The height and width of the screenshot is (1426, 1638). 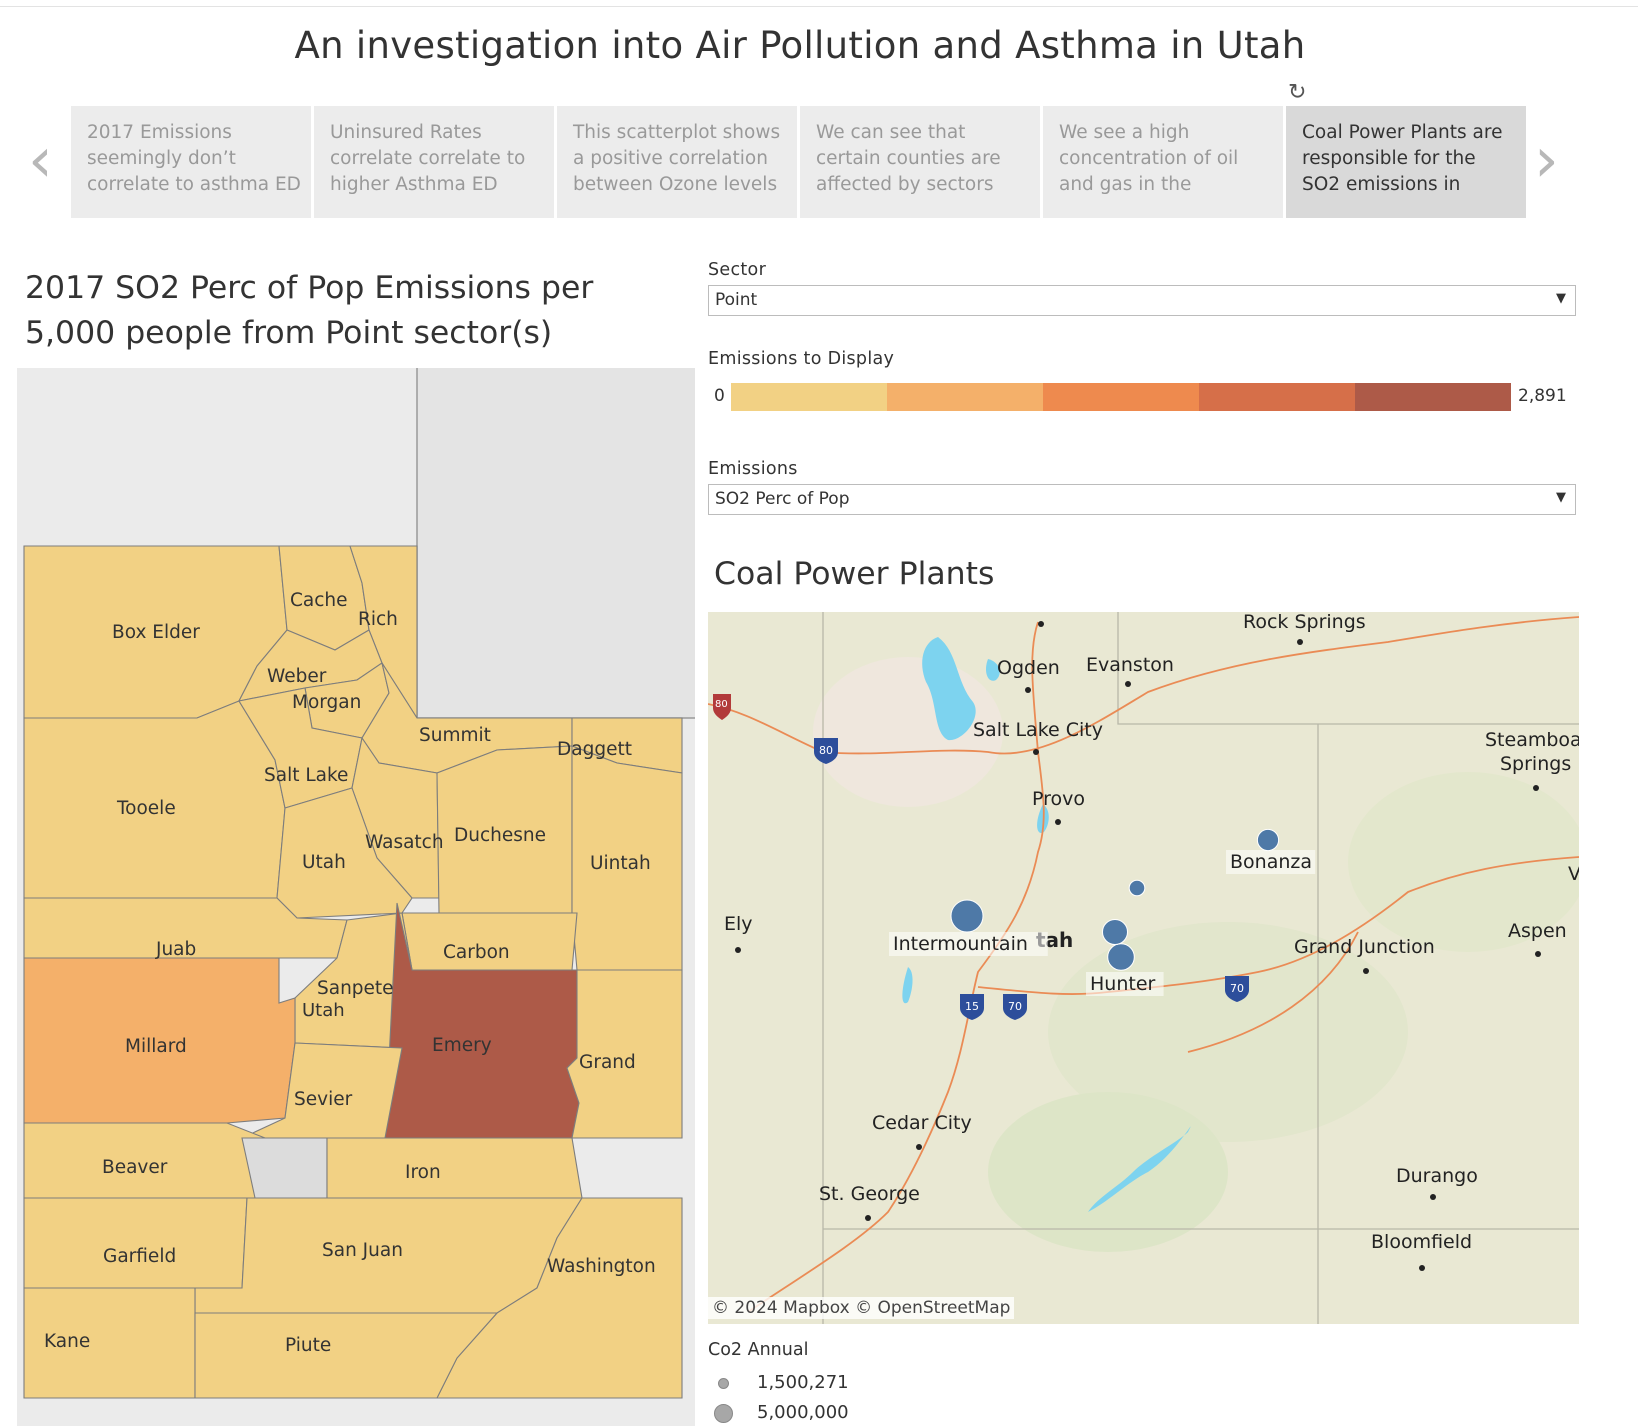 What do you see at coordinates (355, 988) in the screenshot?
I see `county-label: Sanpete` at bounding box center [355, 988].